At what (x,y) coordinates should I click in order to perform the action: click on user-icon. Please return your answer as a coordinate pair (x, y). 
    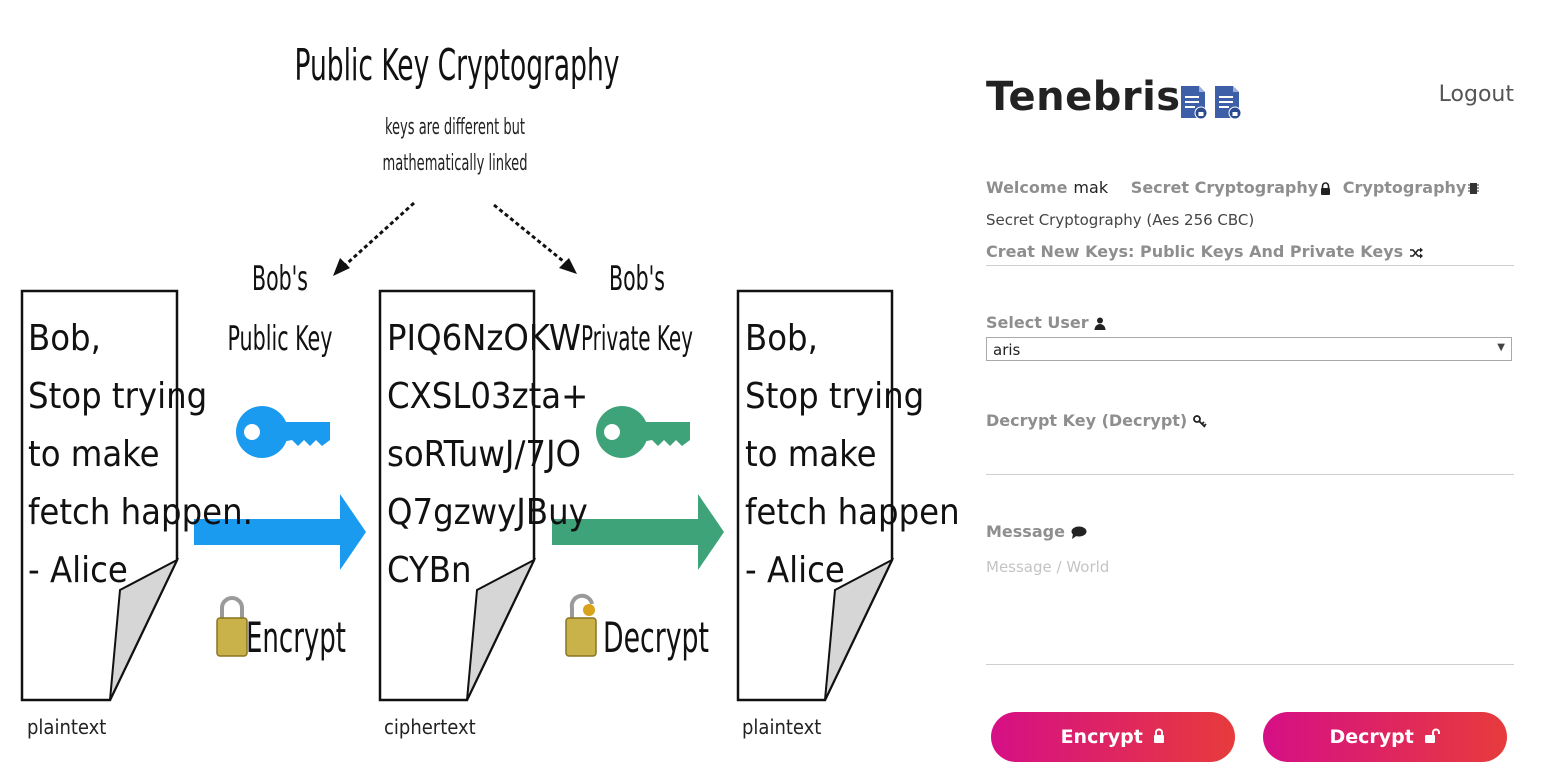
    Looking at the image, I should click on (1100, 323).